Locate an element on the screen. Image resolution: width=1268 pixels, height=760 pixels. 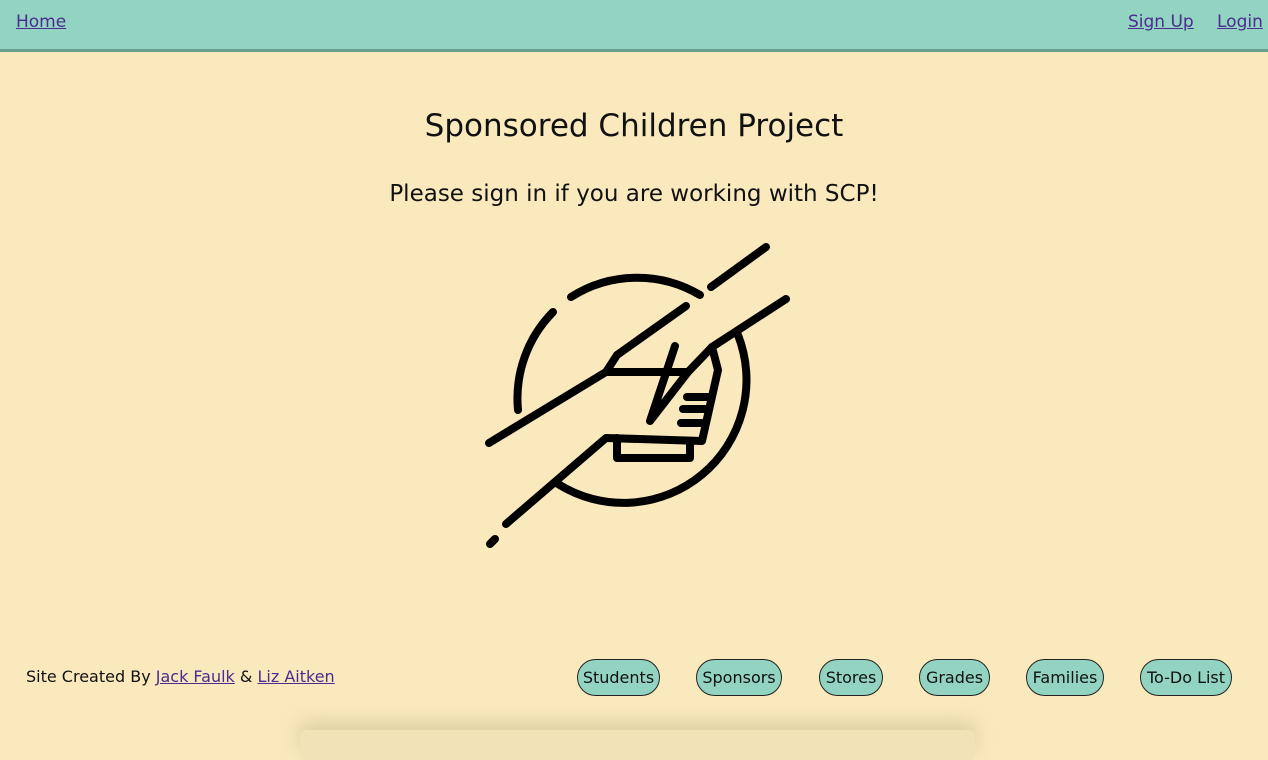
grades-button: Grades is located at coordinates (954, 677).